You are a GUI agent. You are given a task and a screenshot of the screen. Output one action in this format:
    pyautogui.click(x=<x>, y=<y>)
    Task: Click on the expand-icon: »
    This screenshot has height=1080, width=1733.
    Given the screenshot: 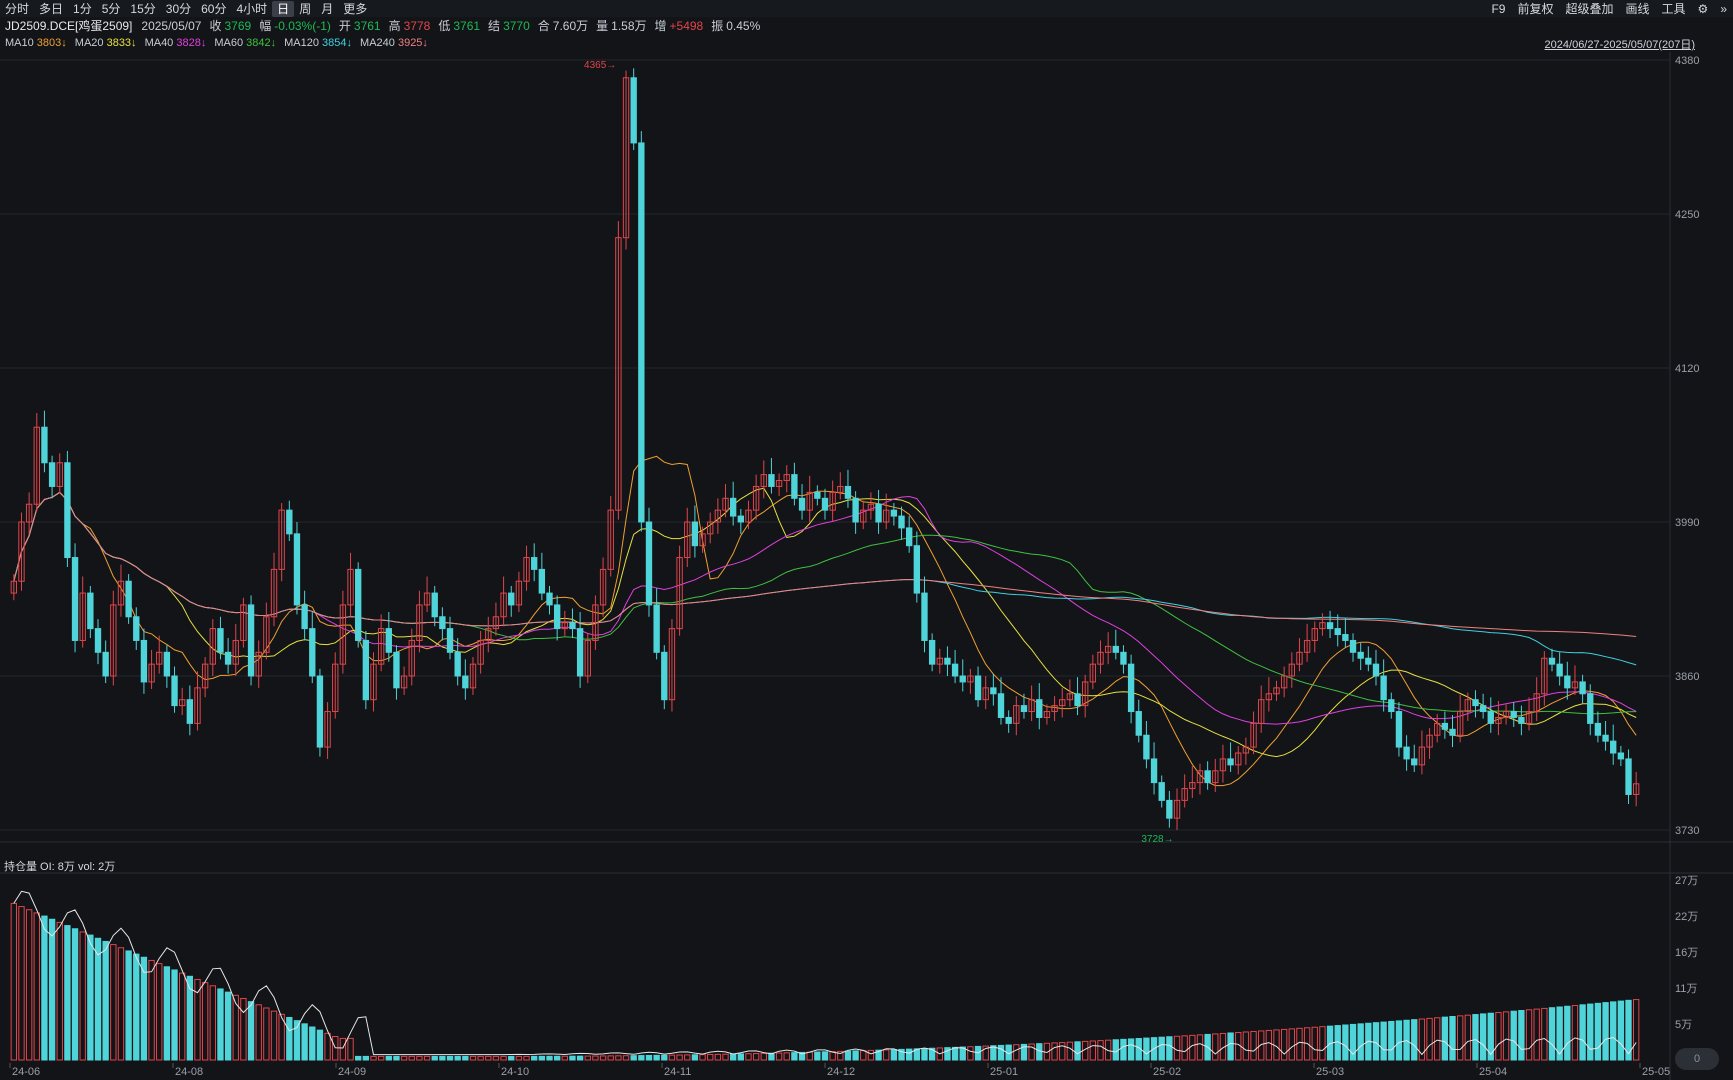 What is the action you would take?
    pyautogui.click(x=1723, y=9)
    